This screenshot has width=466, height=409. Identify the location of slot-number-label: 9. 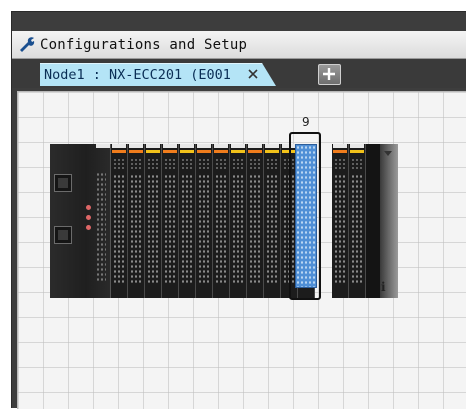
(306, 122).